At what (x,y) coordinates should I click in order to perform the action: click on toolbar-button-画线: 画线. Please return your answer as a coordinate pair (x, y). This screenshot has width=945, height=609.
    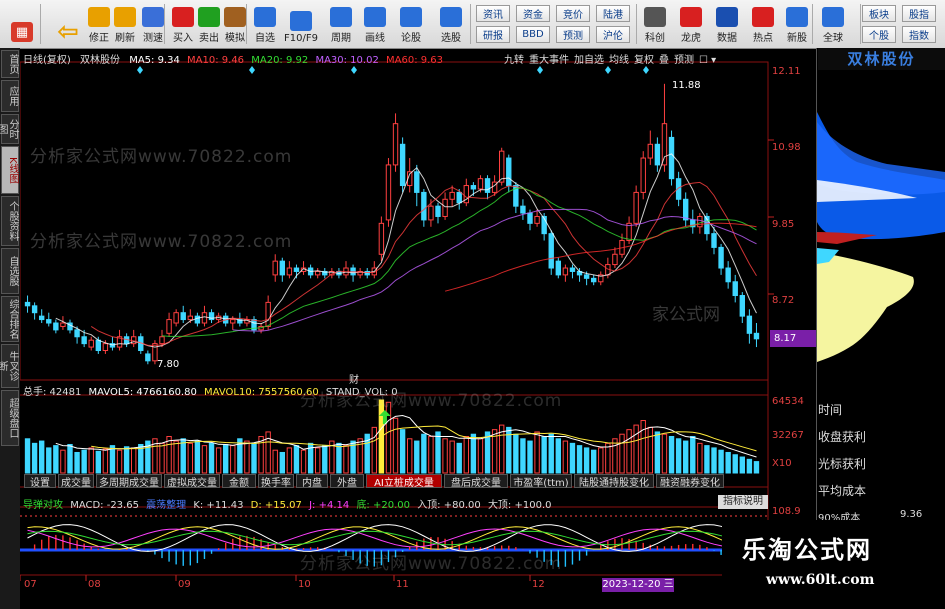
    Looking at the image, I should click on (375, 24).